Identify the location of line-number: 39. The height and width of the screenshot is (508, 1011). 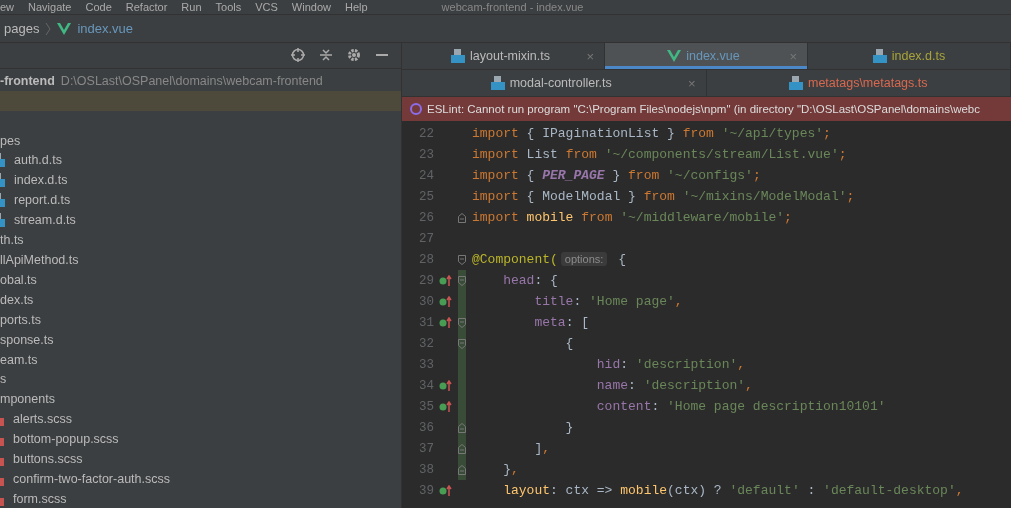
(426, 490).